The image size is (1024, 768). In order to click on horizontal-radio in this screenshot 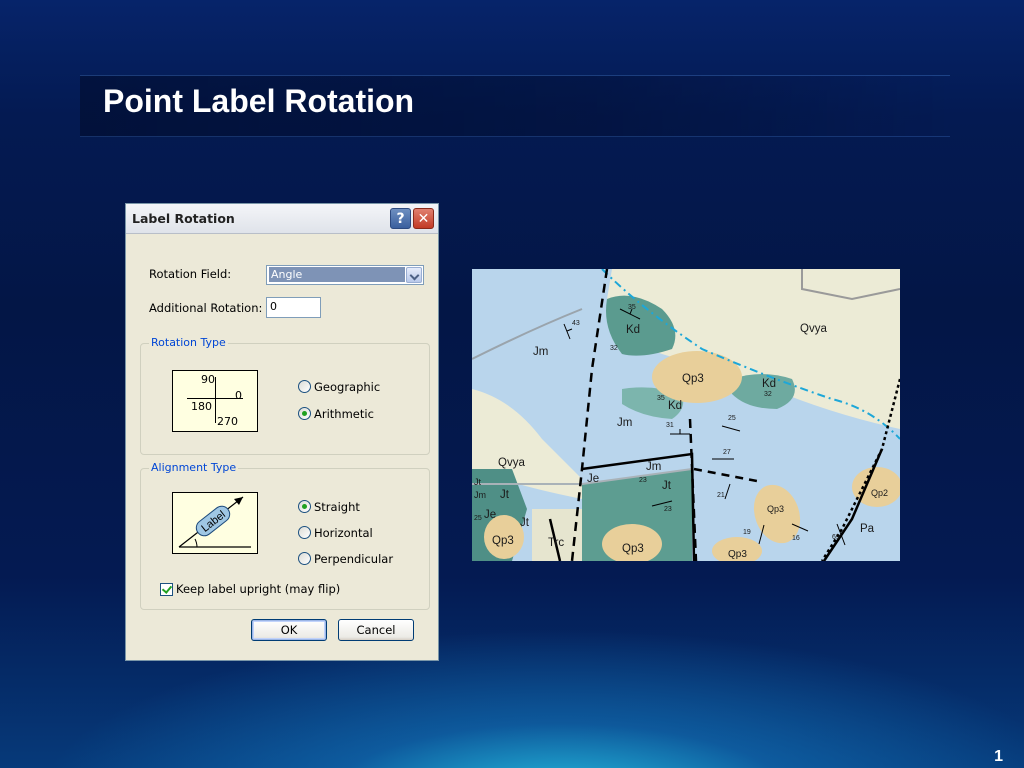, I will do `click(304, 532)`.